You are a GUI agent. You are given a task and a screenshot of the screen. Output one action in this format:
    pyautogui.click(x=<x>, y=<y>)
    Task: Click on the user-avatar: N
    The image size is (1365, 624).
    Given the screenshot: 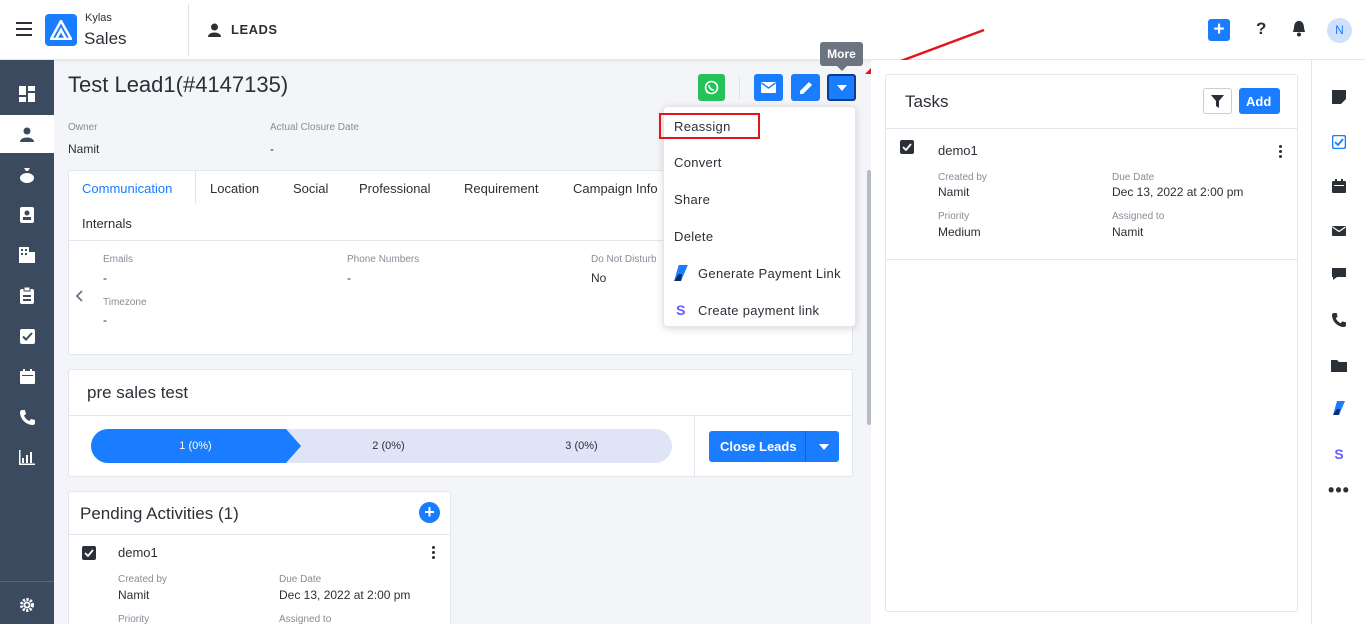 What is the action you would take?
    pyautogui.click(x=1339, y=30)
    